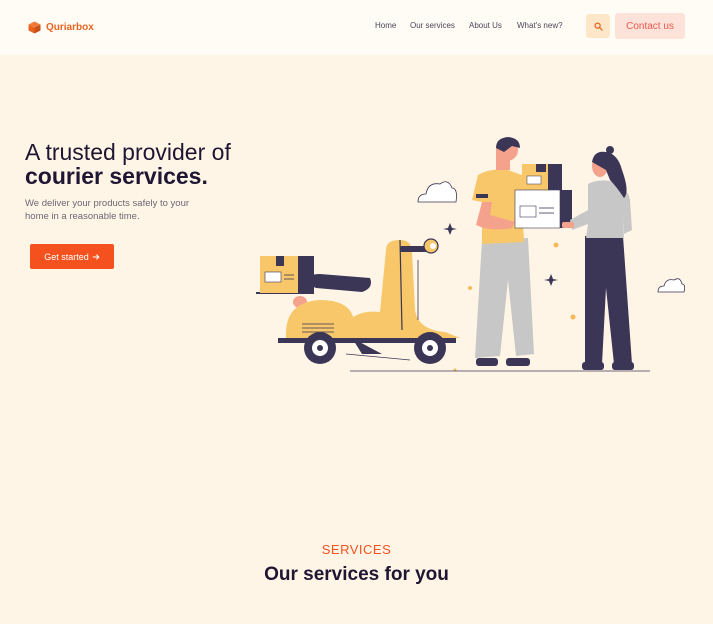 The height and width of the screenshot is (624, 713). Describe the element at coordinates (432, 25) in the screenshot. I see `nav-link-our-services: Our services` at that location.